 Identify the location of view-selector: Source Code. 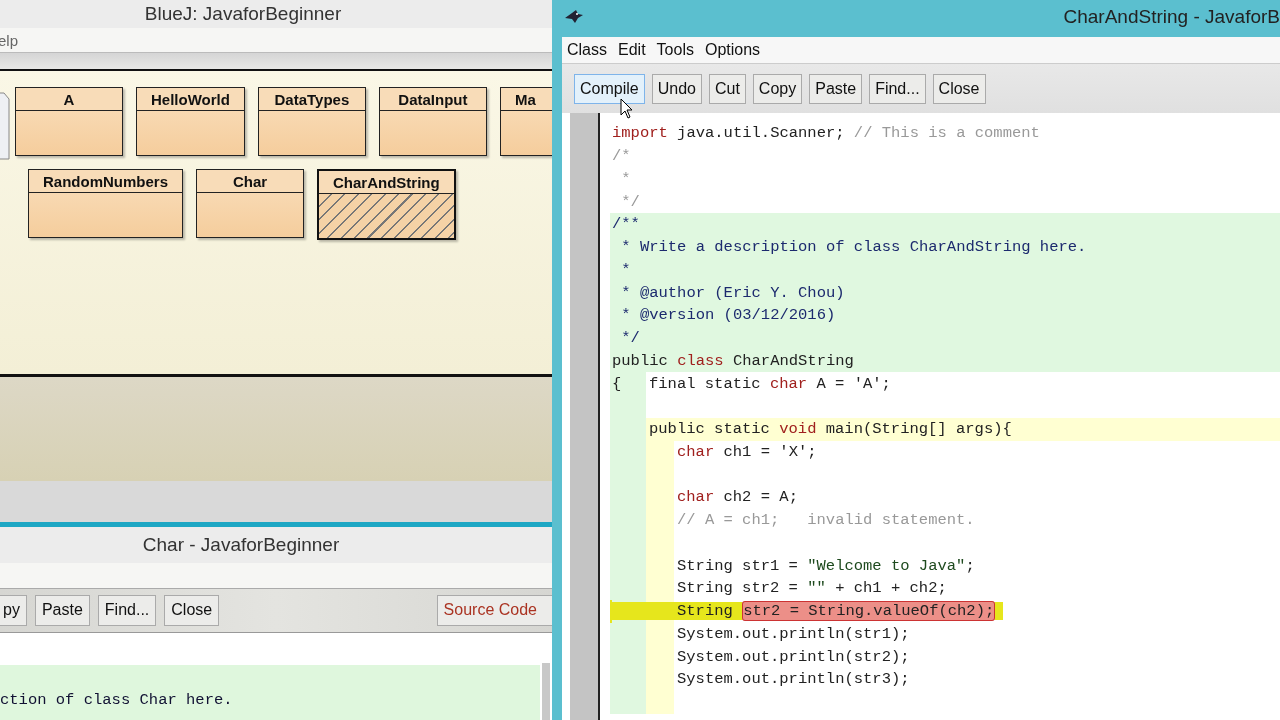
(494, 610).